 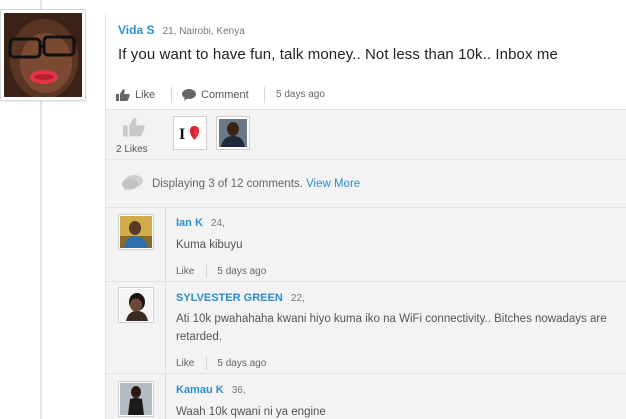 What do you see at coordinates (145, 95) in the screenshot?
I see `like-label: Like` at bounding box center [145, 95].